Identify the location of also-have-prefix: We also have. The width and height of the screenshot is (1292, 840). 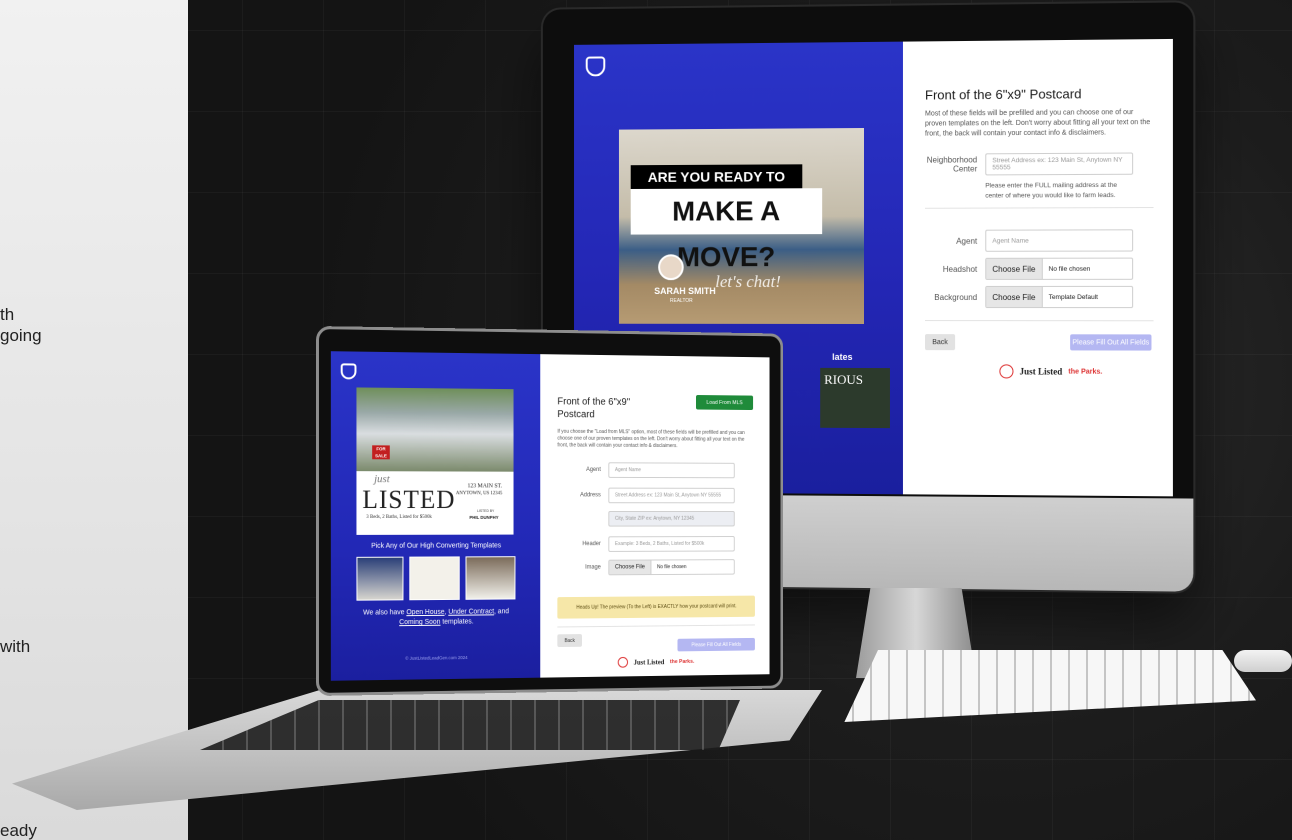
(385, 613).